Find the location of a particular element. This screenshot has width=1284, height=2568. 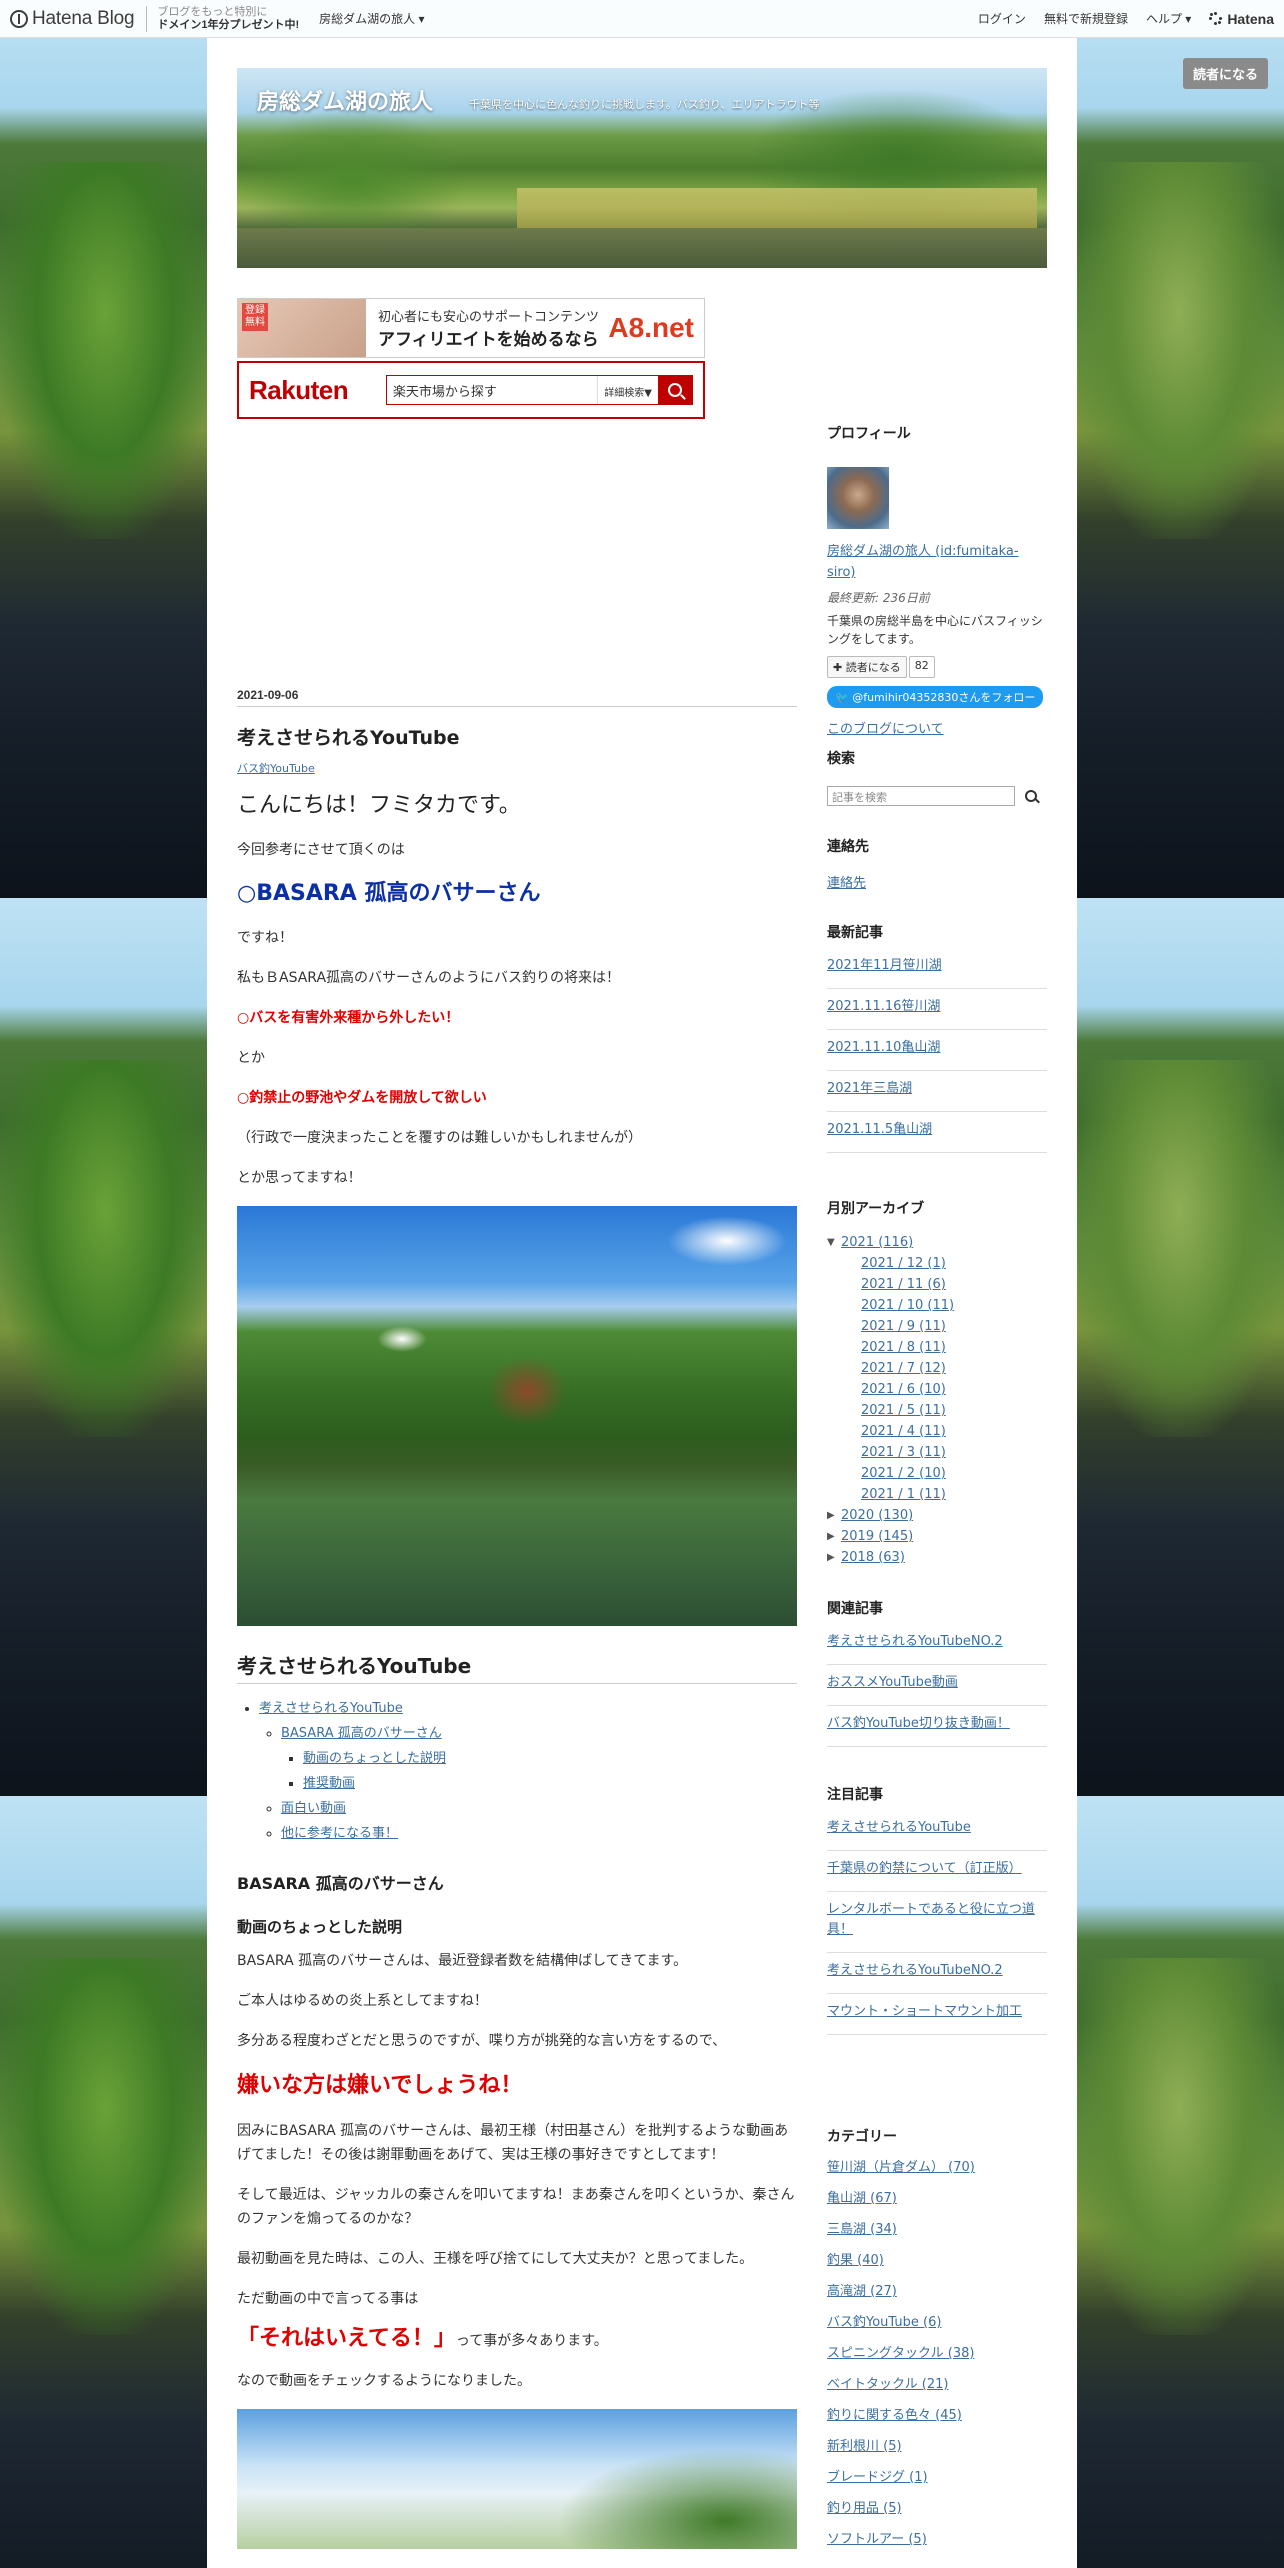

recent-entry-link: 2021年三島湖 is located at coordinates (869, 1088).